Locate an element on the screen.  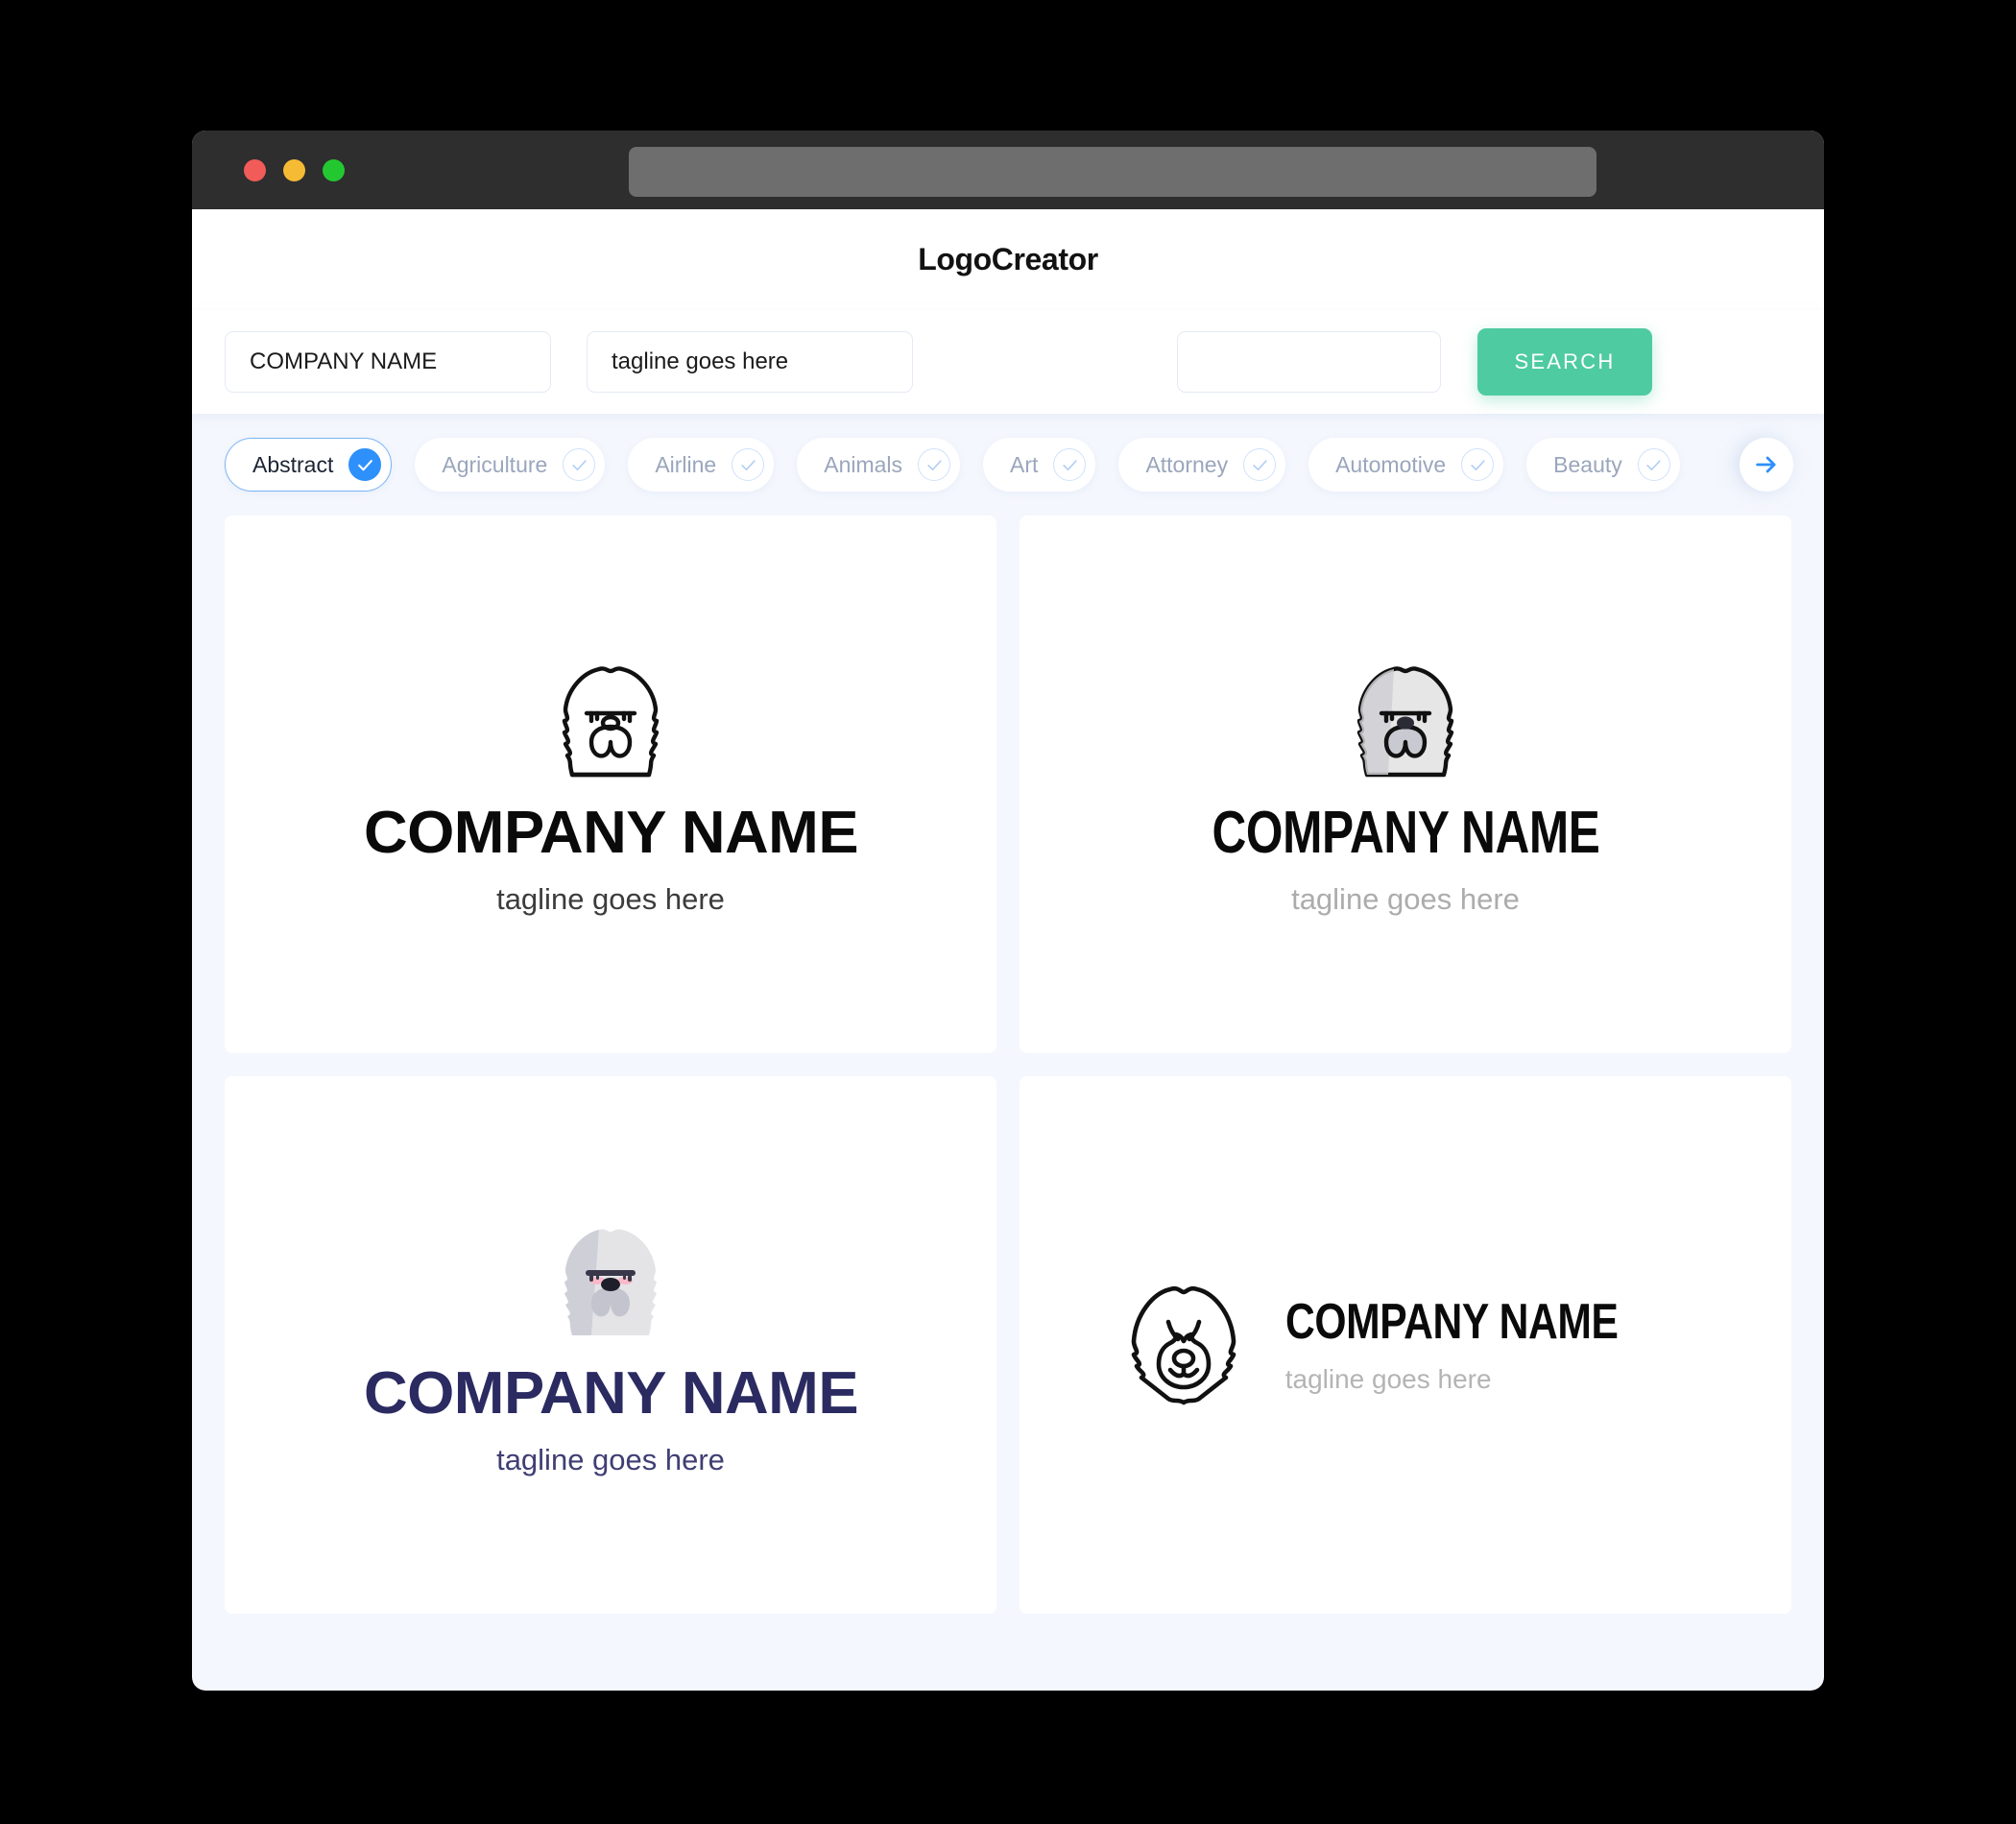
category-pill-label: Airline is located at coordinates (686, 464).